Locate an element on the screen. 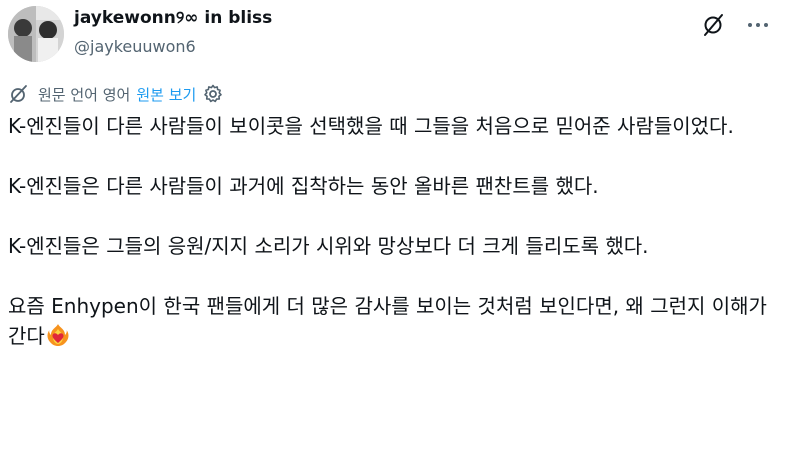  display-name: jaykewonn୨∞ in bliss is located at coordinates (173, 18).